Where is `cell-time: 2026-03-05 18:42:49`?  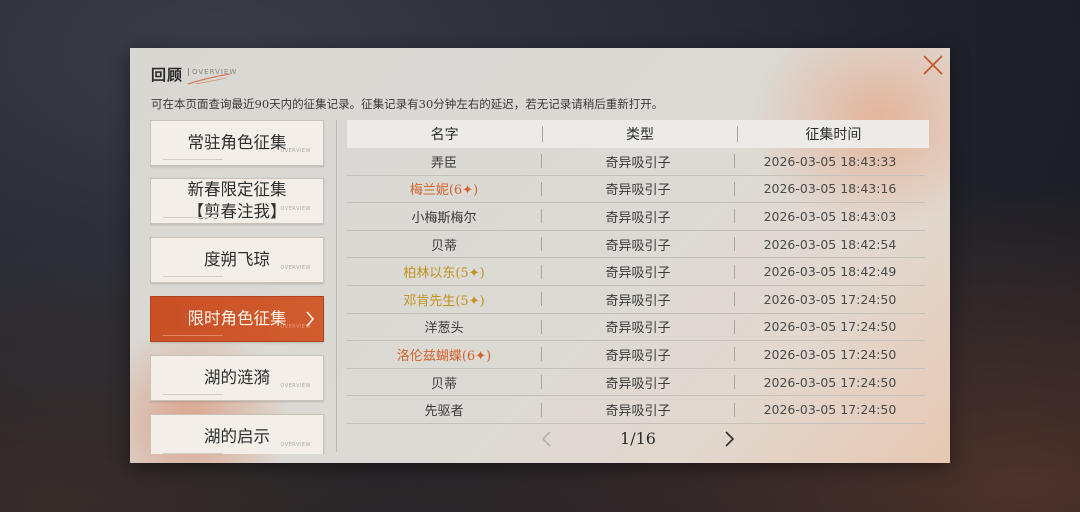
cell-time: 2026-03-05 18:42:49 is located at coordinates (830, 272).